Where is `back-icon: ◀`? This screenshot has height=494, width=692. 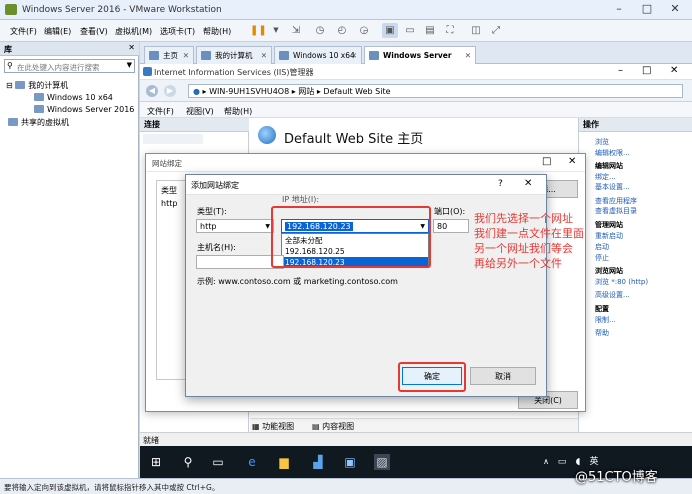
back-icon: ◀ is located at coordinates (152, 91).